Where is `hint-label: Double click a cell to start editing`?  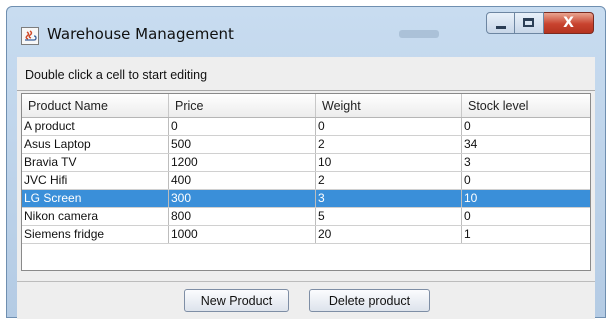
hint-label: Double click a cell to start editing is located at coordinates (116, 75).